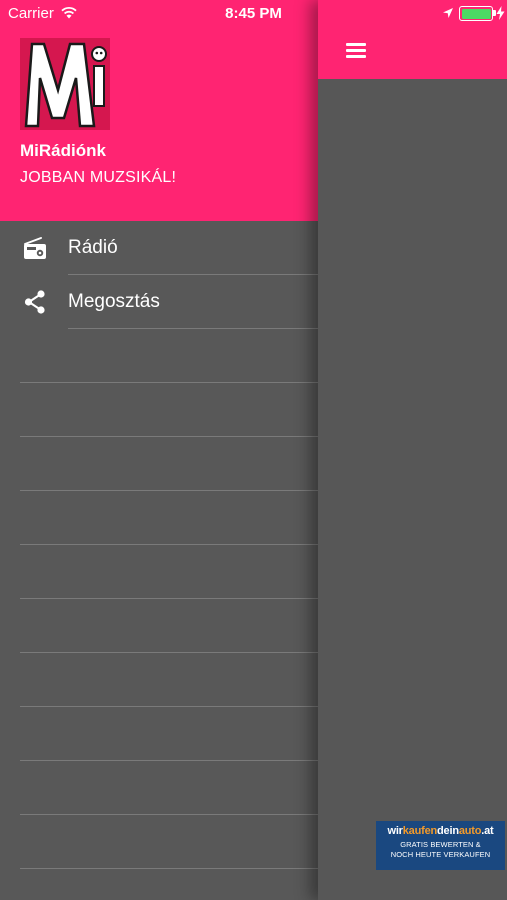 Image resolution: width=507 pixels, height=900 pixels. What do you see at coordinates (448, 831) in the screenshot?
I see `ad-title-dein: dein` at bounding box center [448, 831].